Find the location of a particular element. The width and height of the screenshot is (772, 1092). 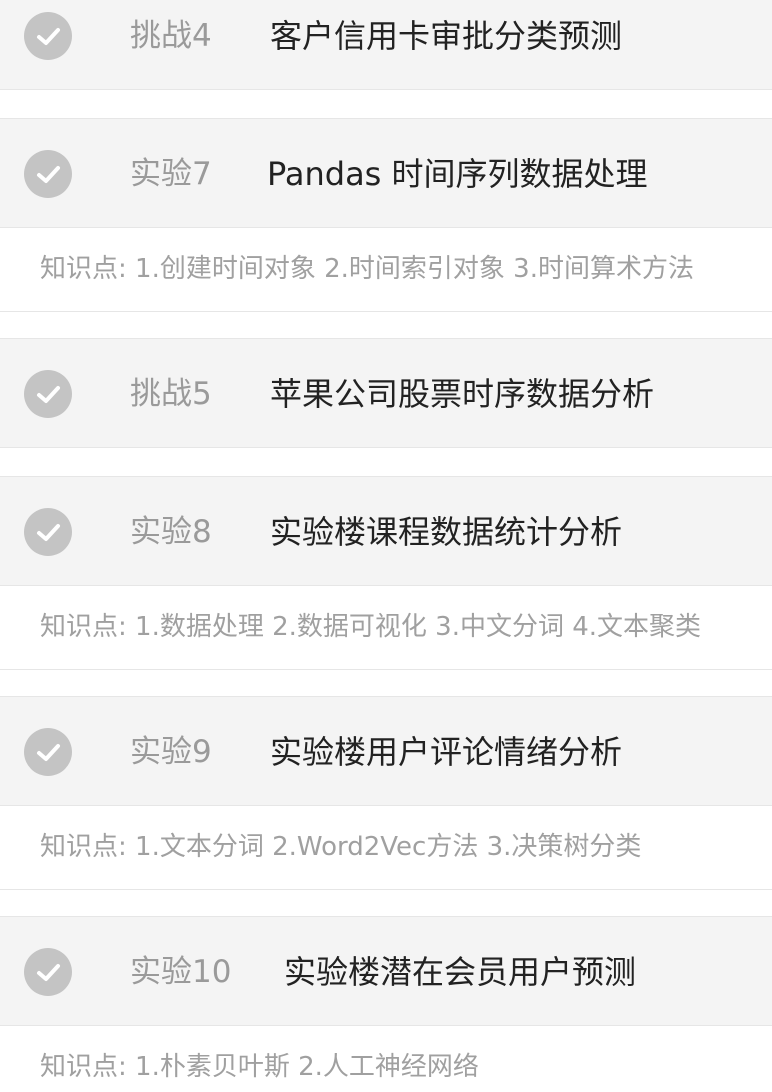

lesson-type-label: 挑战4 is located at coordinates (171, 36).